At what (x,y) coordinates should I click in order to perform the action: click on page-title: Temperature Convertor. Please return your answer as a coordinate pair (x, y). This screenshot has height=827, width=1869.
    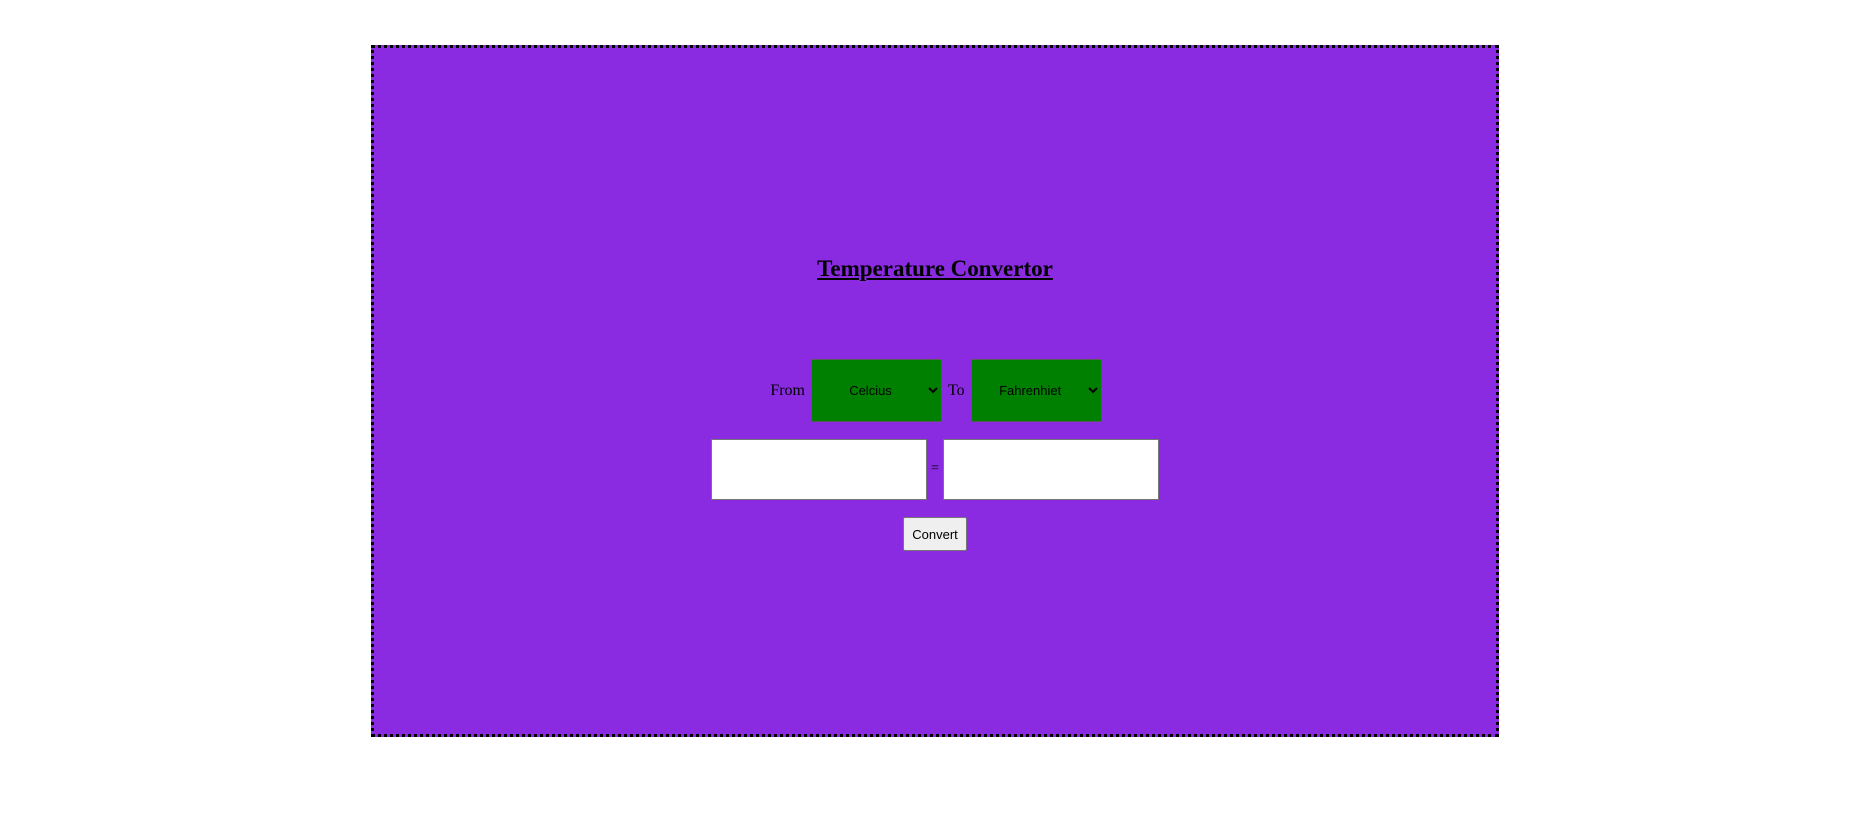
    Looking at the image, I should click on (935, 268).